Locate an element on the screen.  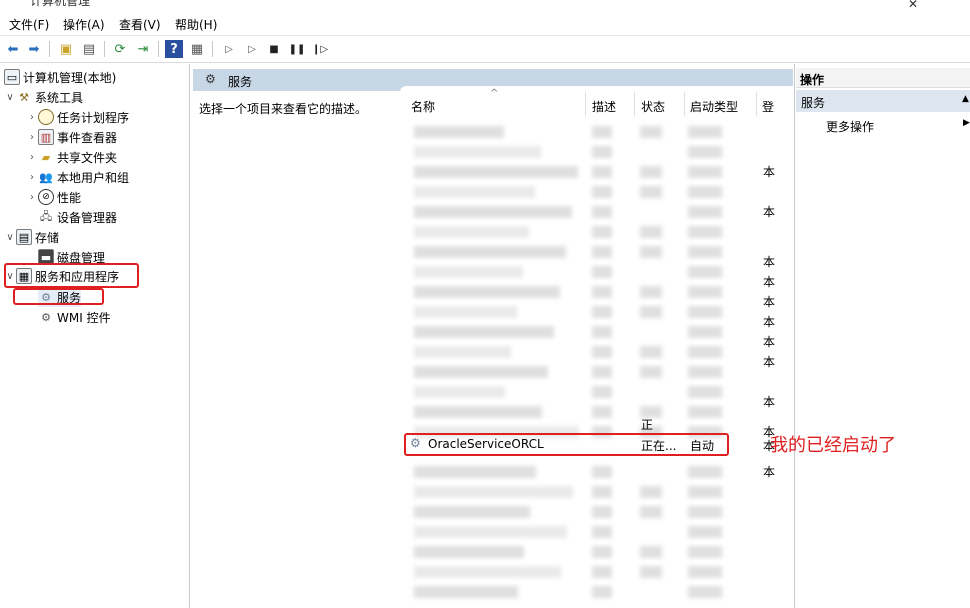
menu-action: 操作(A) is located at coordinates (84, 24).